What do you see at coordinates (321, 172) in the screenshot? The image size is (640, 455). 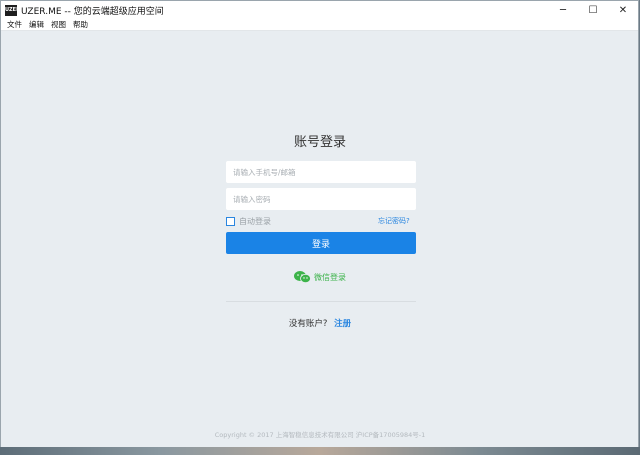 I see `phone-email-input` at bounding box center [321, 172].